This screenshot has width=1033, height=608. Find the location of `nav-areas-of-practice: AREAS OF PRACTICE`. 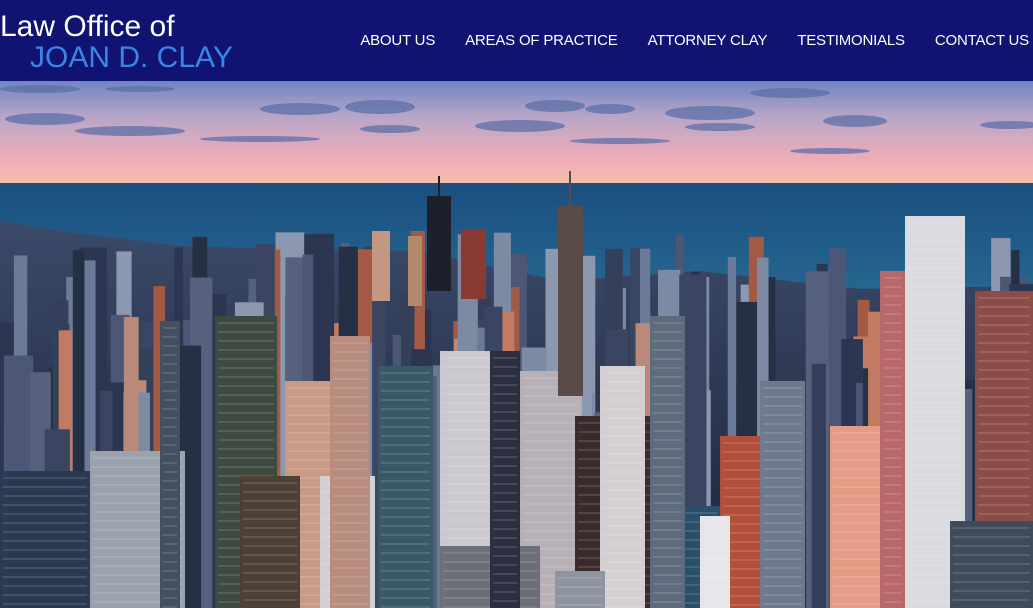

nav-areas-of-practice: AREAS OF PRACTICE is located at coordinates (541, 40).